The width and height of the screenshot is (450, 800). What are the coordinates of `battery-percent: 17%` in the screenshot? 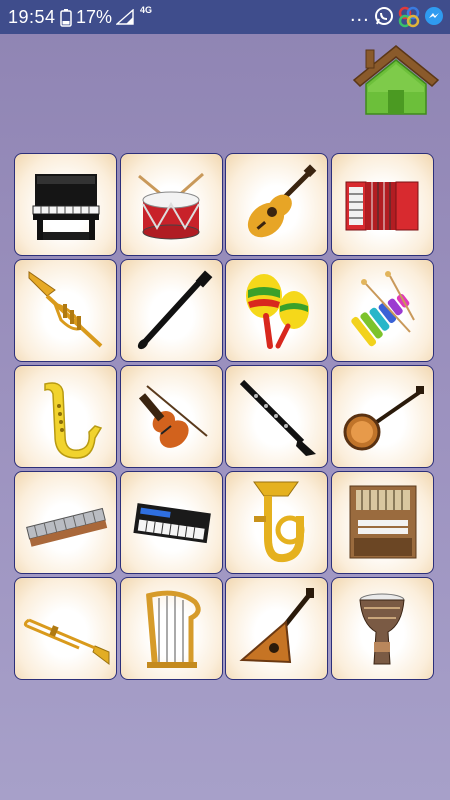 It's located at (94, 17).